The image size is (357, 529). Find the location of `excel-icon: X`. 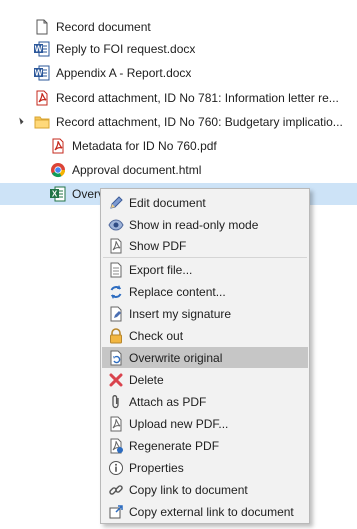

excel-icon: X is located at coordinates (58, 194).